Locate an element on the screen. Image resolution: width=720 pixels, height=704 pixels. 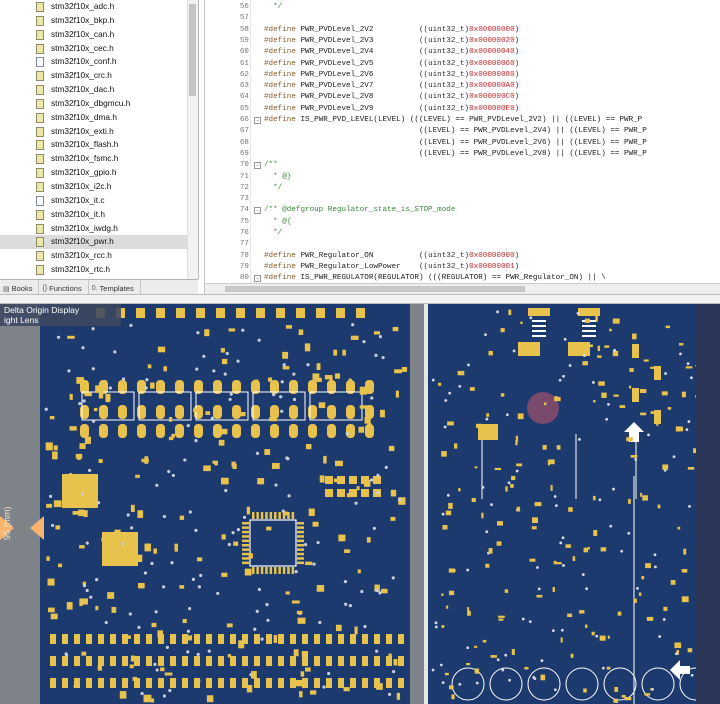
file-item: stm32f10x_flash.h is located at coordinates (99, 145).